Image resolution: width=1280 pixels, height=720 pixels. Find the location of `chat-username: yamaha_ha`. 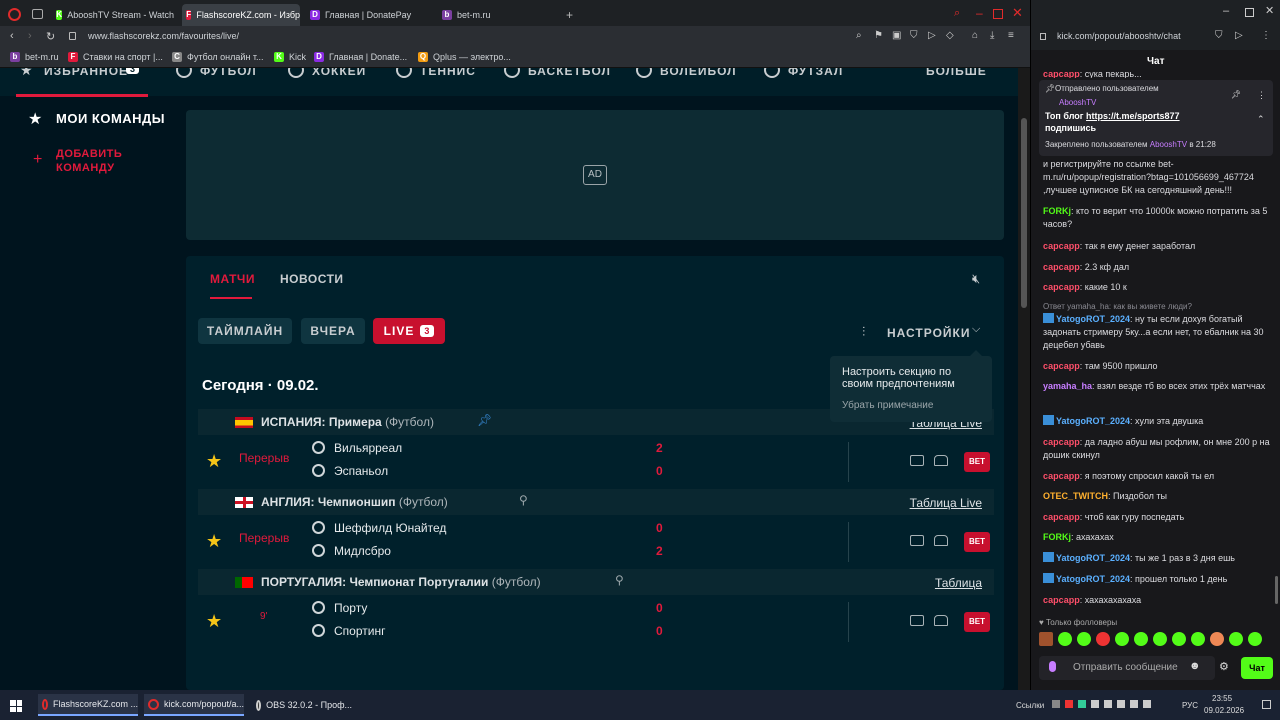

chat-username: yamaha_ha is located at coordinates (1067, 386).